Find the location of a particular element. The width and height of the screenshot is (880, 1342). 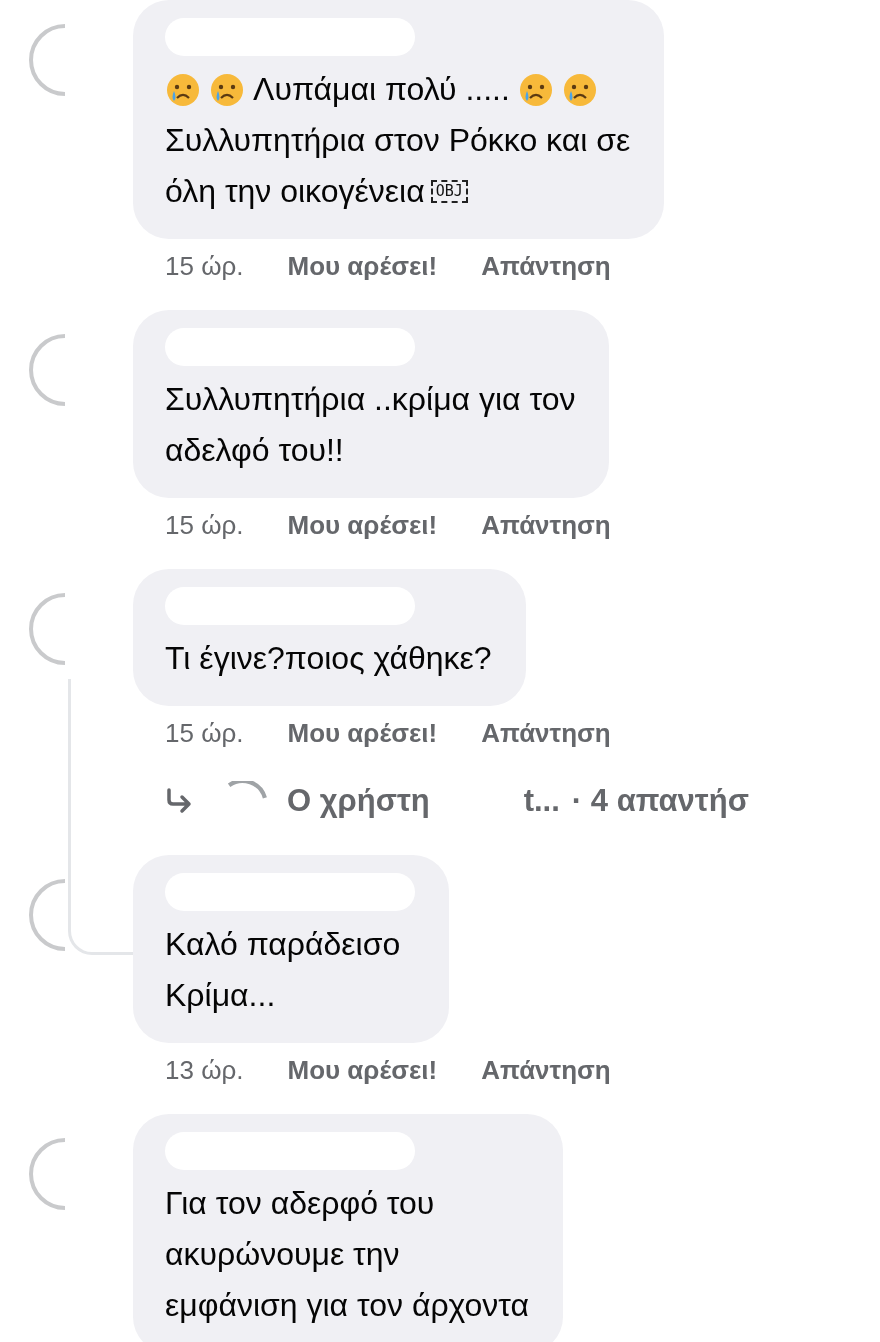

comment-text: Συλλυπητήρια ..κρίμα για τον is located at coordinates (370, 399).